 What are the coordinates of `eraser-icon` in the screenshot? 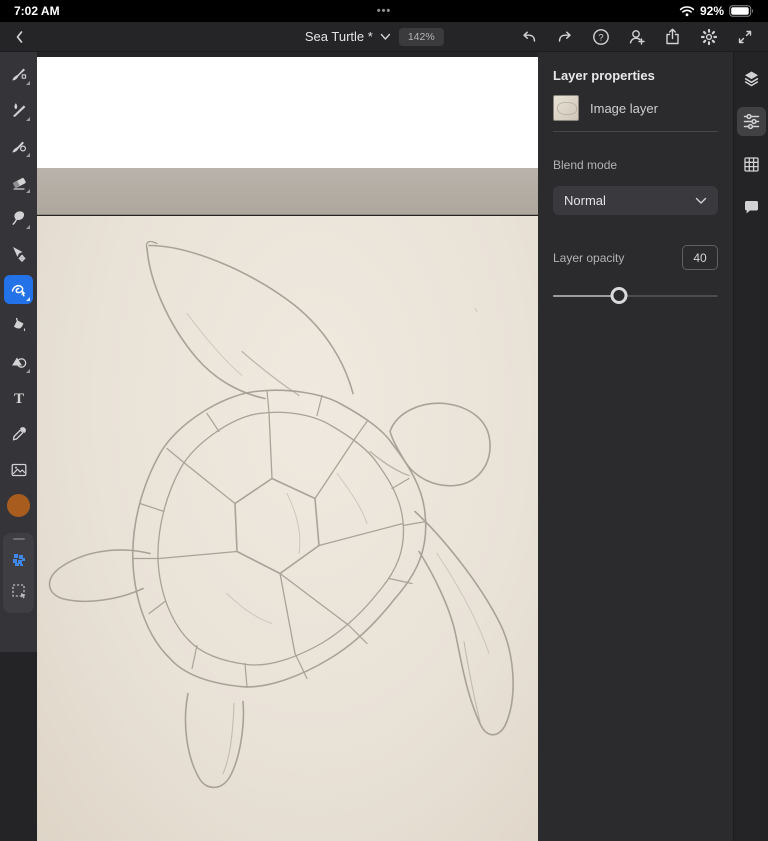 It's located at (19, 183).